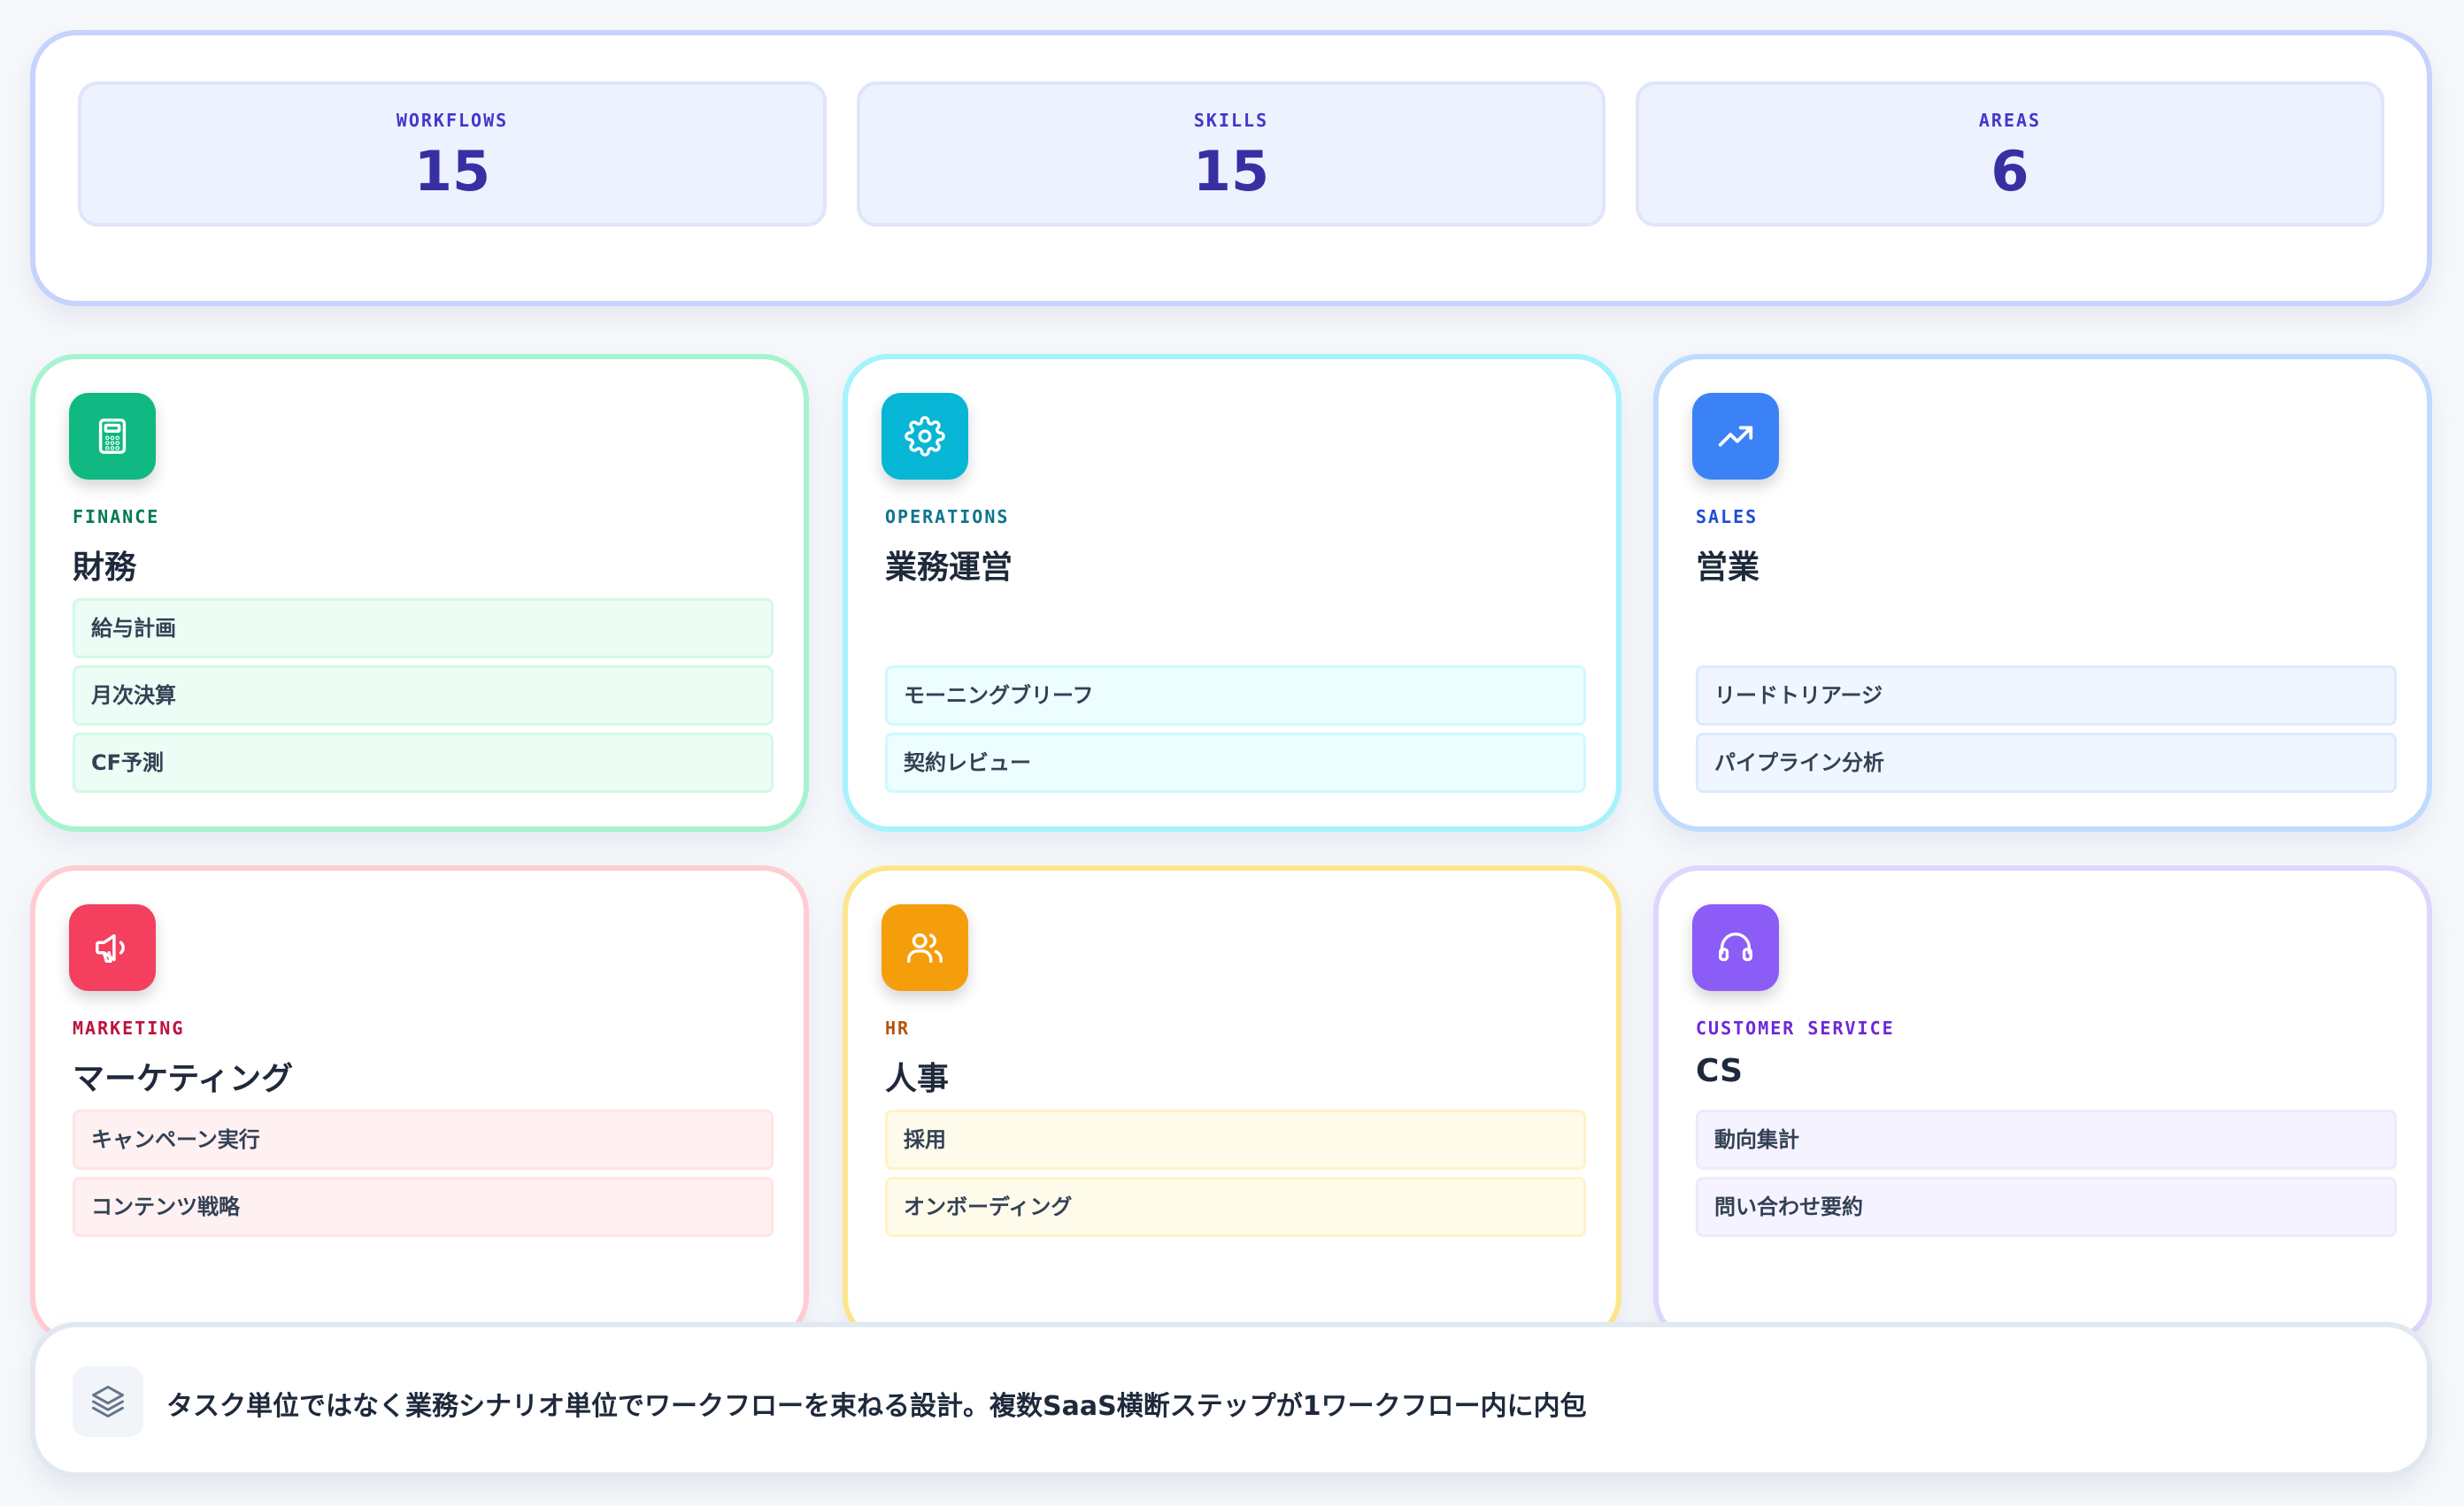  What do you see at coordinates (1232, 1104) in the screenshot?
I see `area-card-hr: HR 人事 採用 オンボーディング` at bounding box center [1232, 1104].